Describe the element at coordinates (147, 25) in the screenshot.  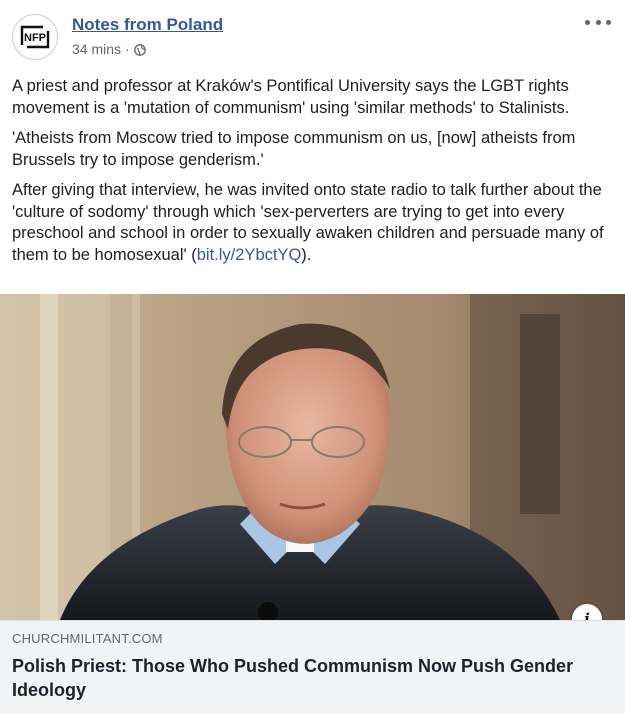
I see `page-name-link: Notes from Poland` at that location.